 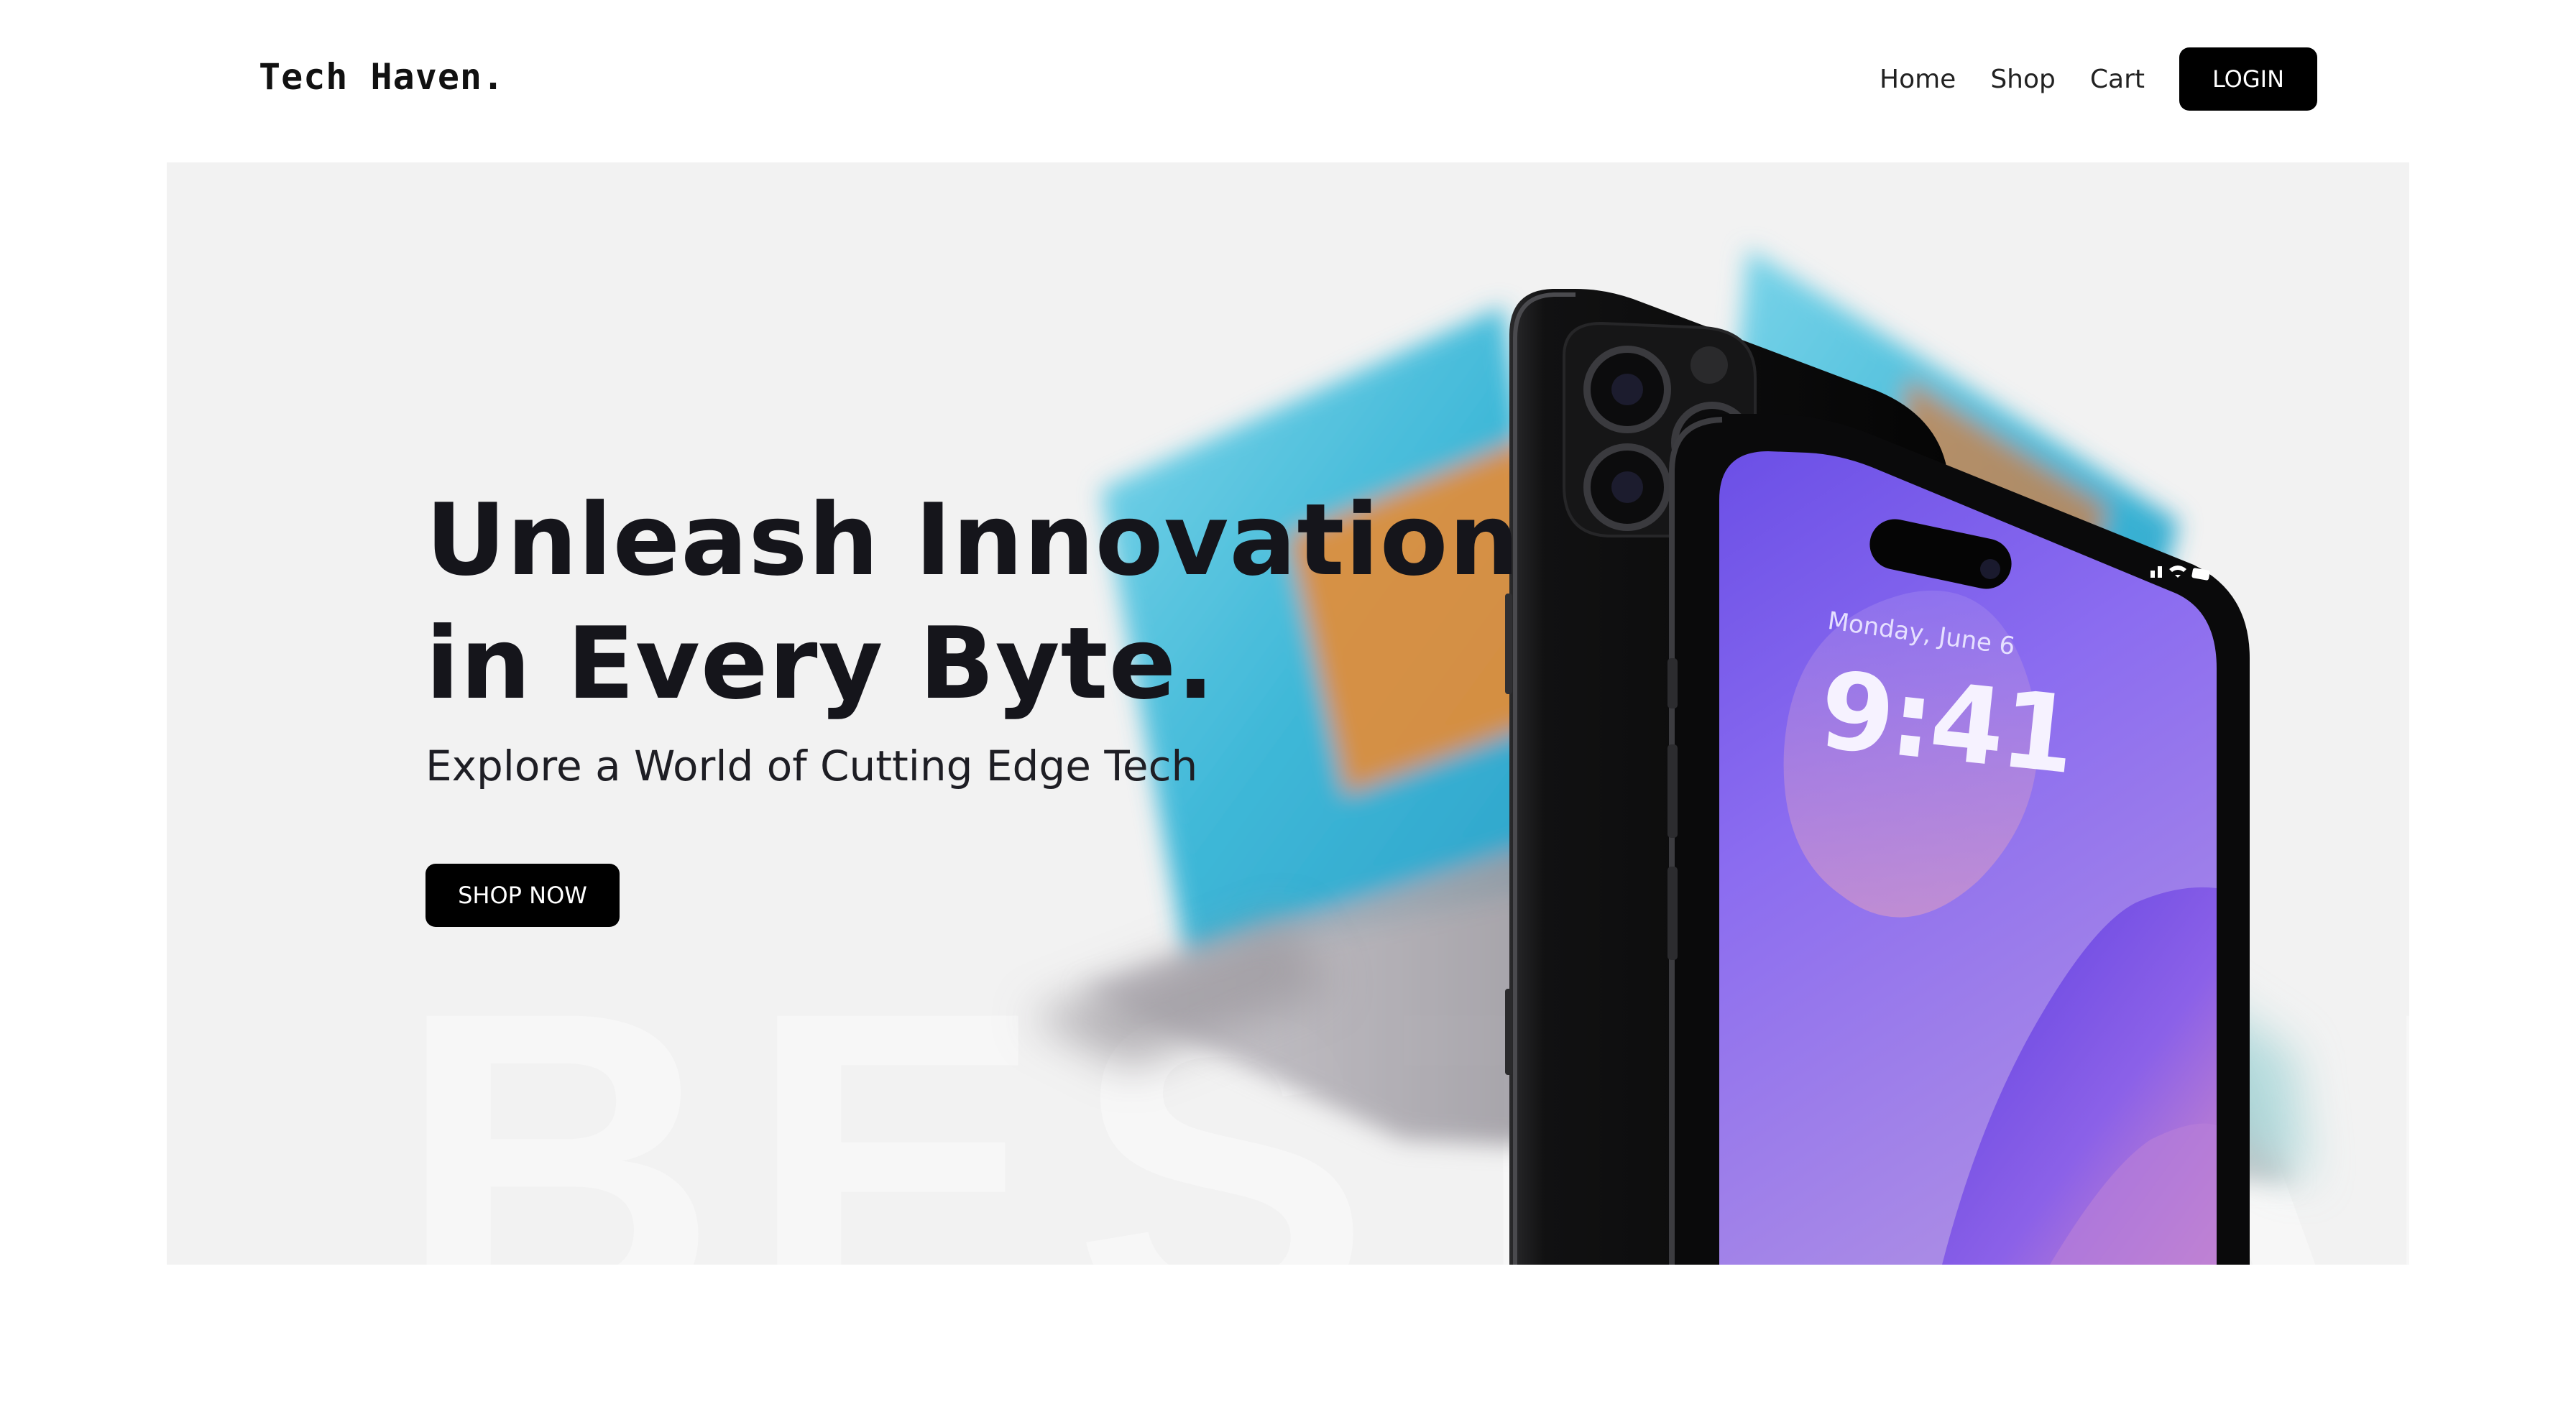 I want to click on hero-title-line-2: in Every Byte., so click(x=820, y=663).